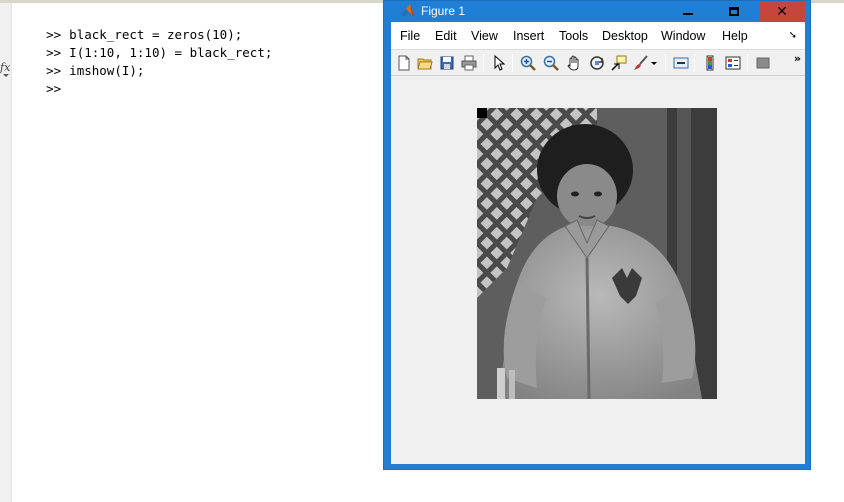  Describe the element at coordinates (573, 62) in the screenshot. I see `pan-hand-icon` at that location.